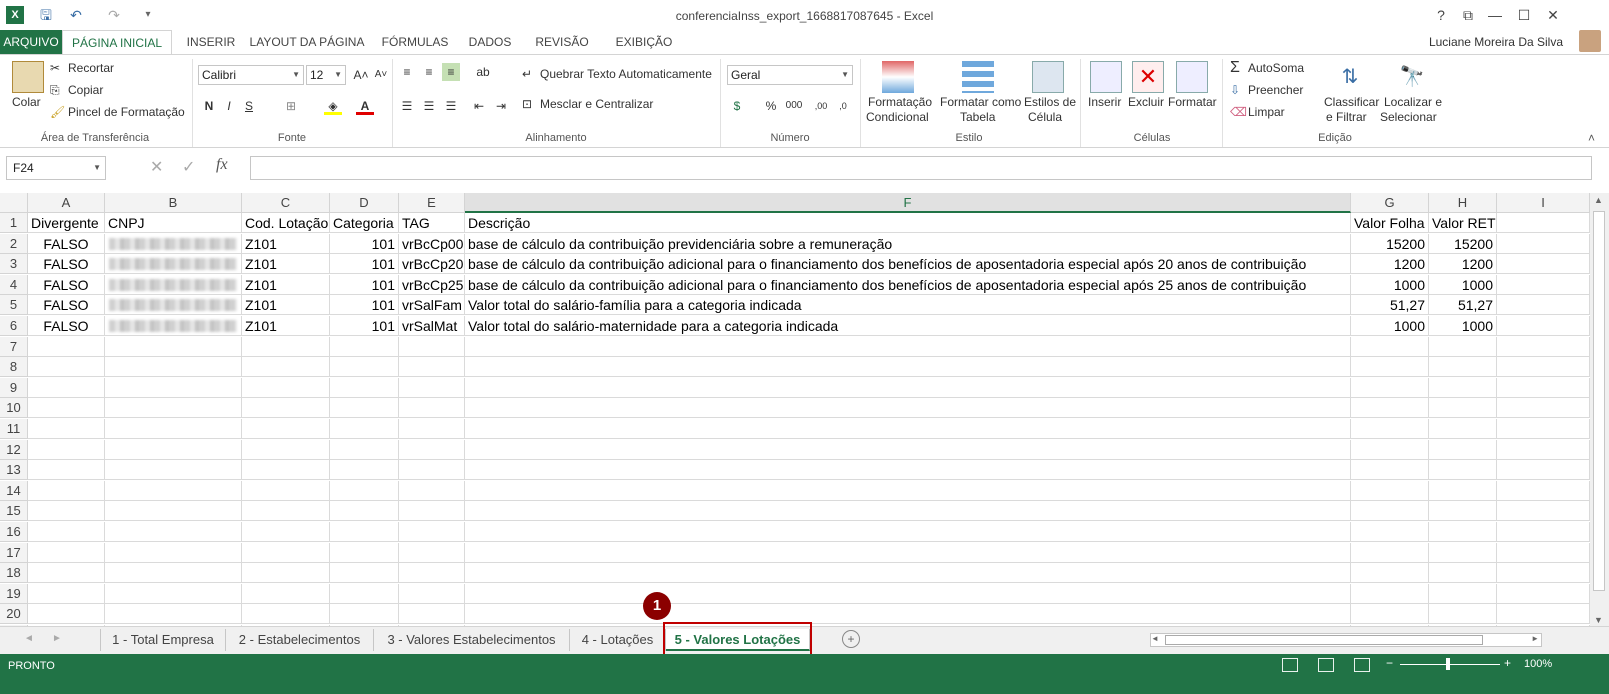 The image size is (1609, 694). I want to click on shrink-font-button: A˅, so click(381, 75).